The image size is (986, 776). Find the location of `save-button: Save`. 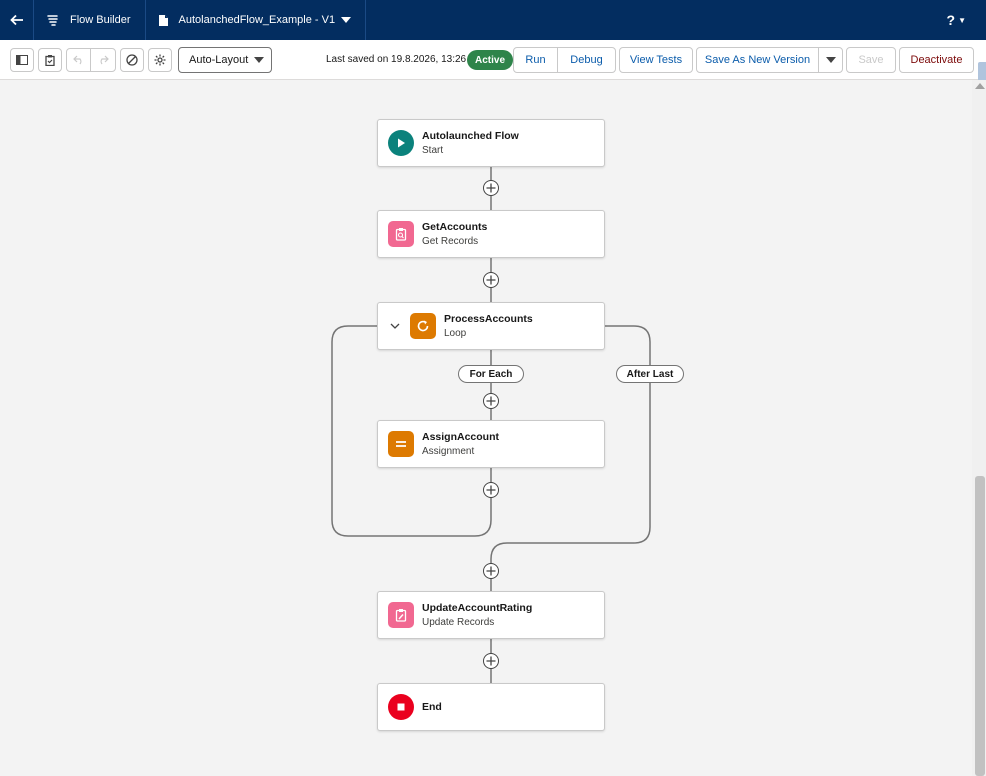

save-button: Save is located at coordinates (871, 60).